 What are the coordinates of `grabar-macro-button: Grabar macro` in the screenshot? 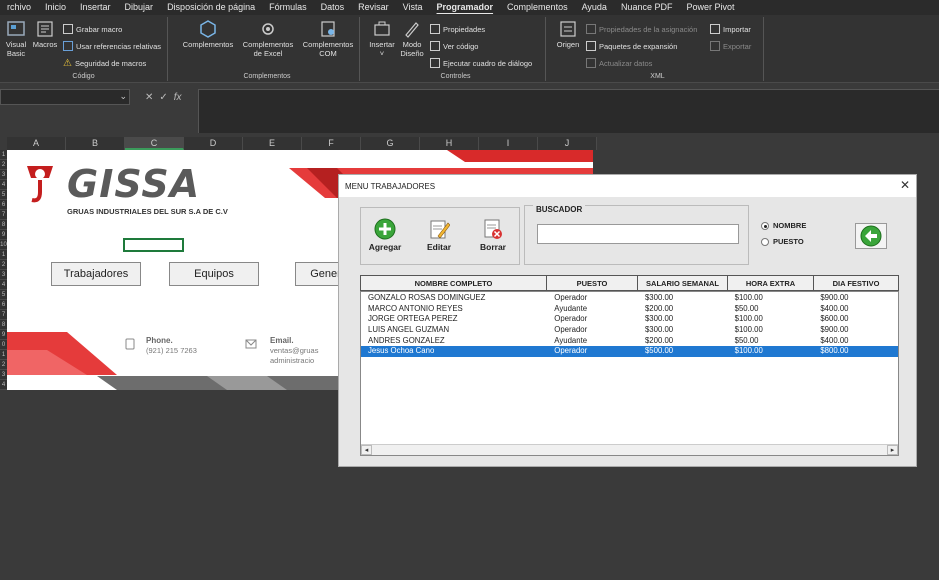 It's located at (92, 29).